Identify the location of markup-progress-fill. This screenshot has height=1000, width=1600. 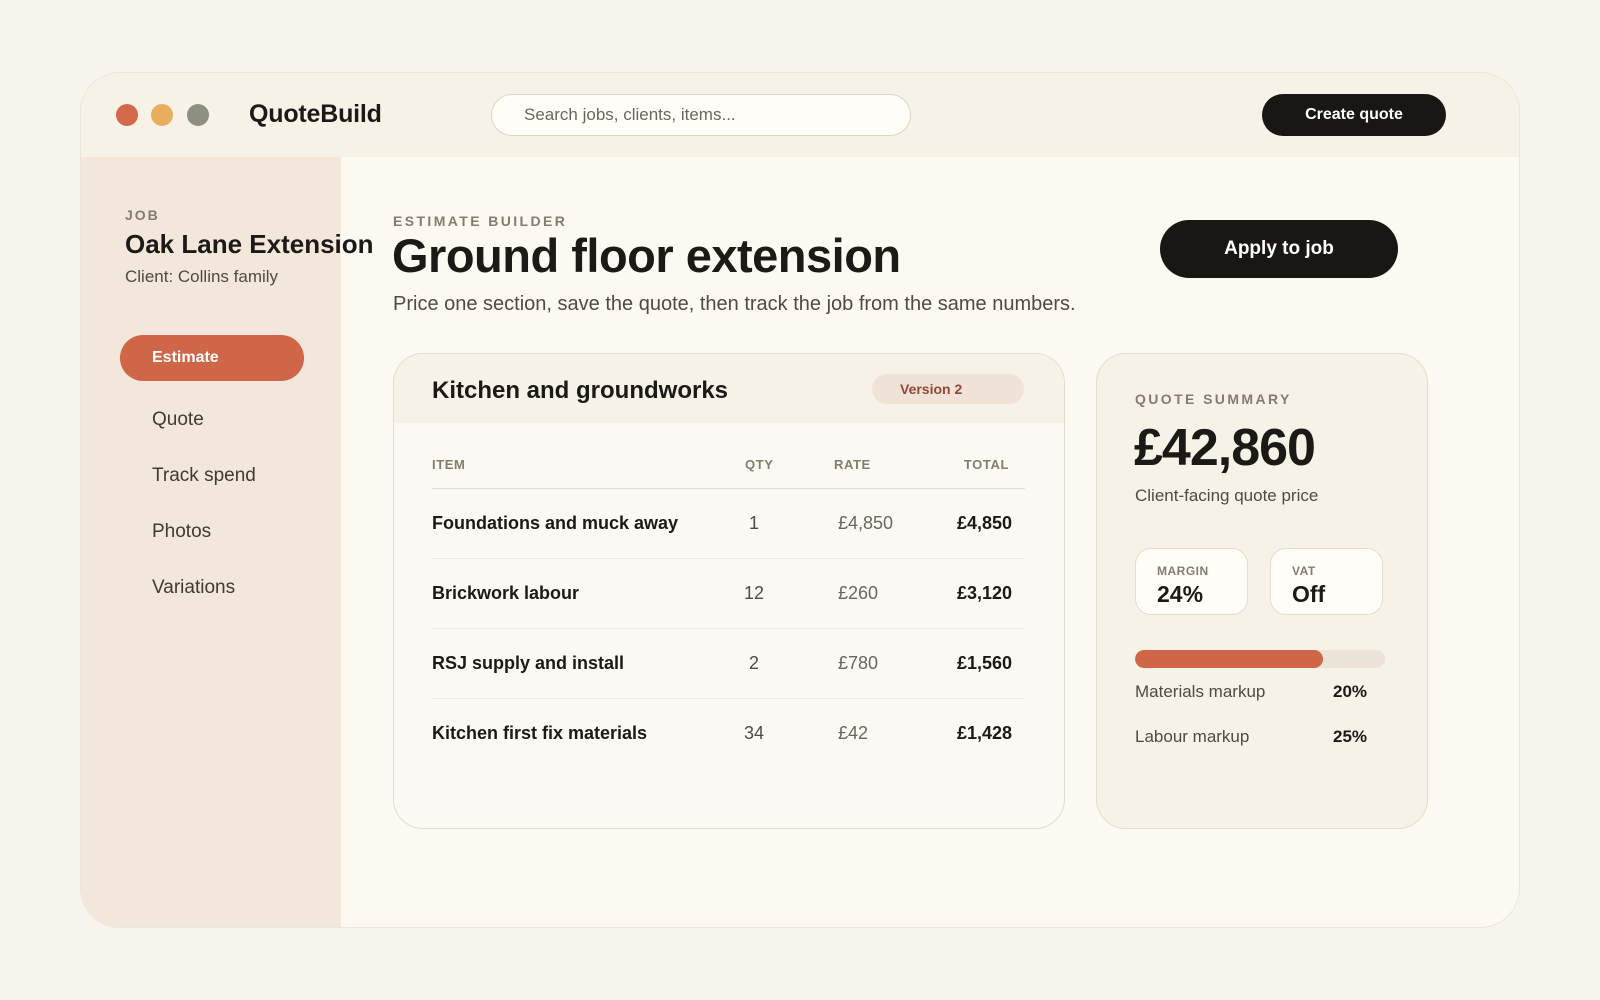
(1229, 659).